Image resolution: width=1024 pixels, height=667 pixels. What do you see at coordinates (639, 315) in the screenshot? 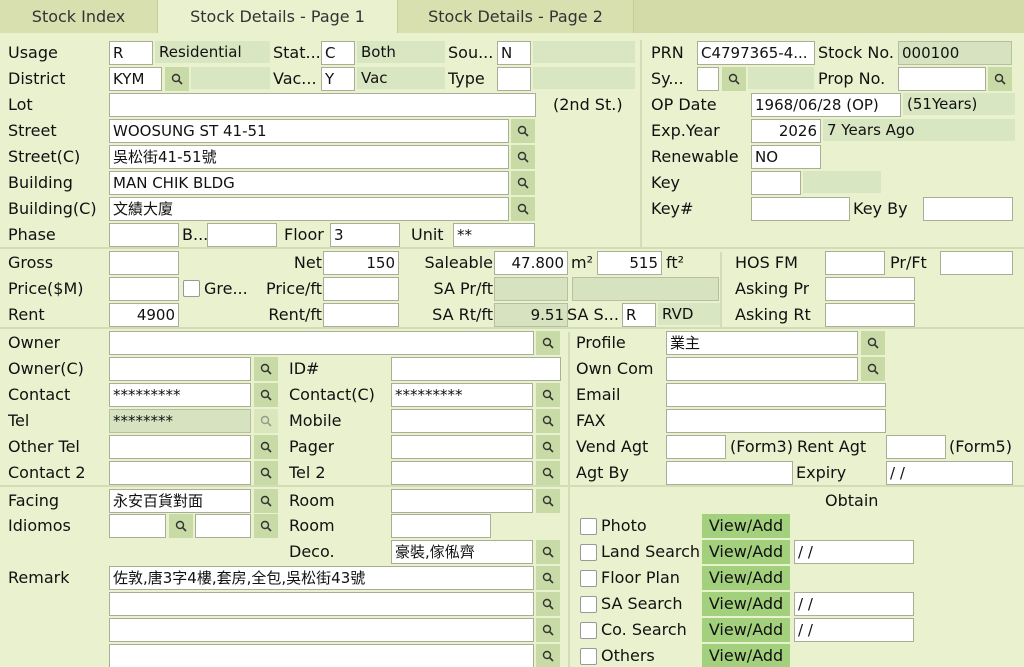
I see `sa-s-input: R` at bounding box center [639, 315].